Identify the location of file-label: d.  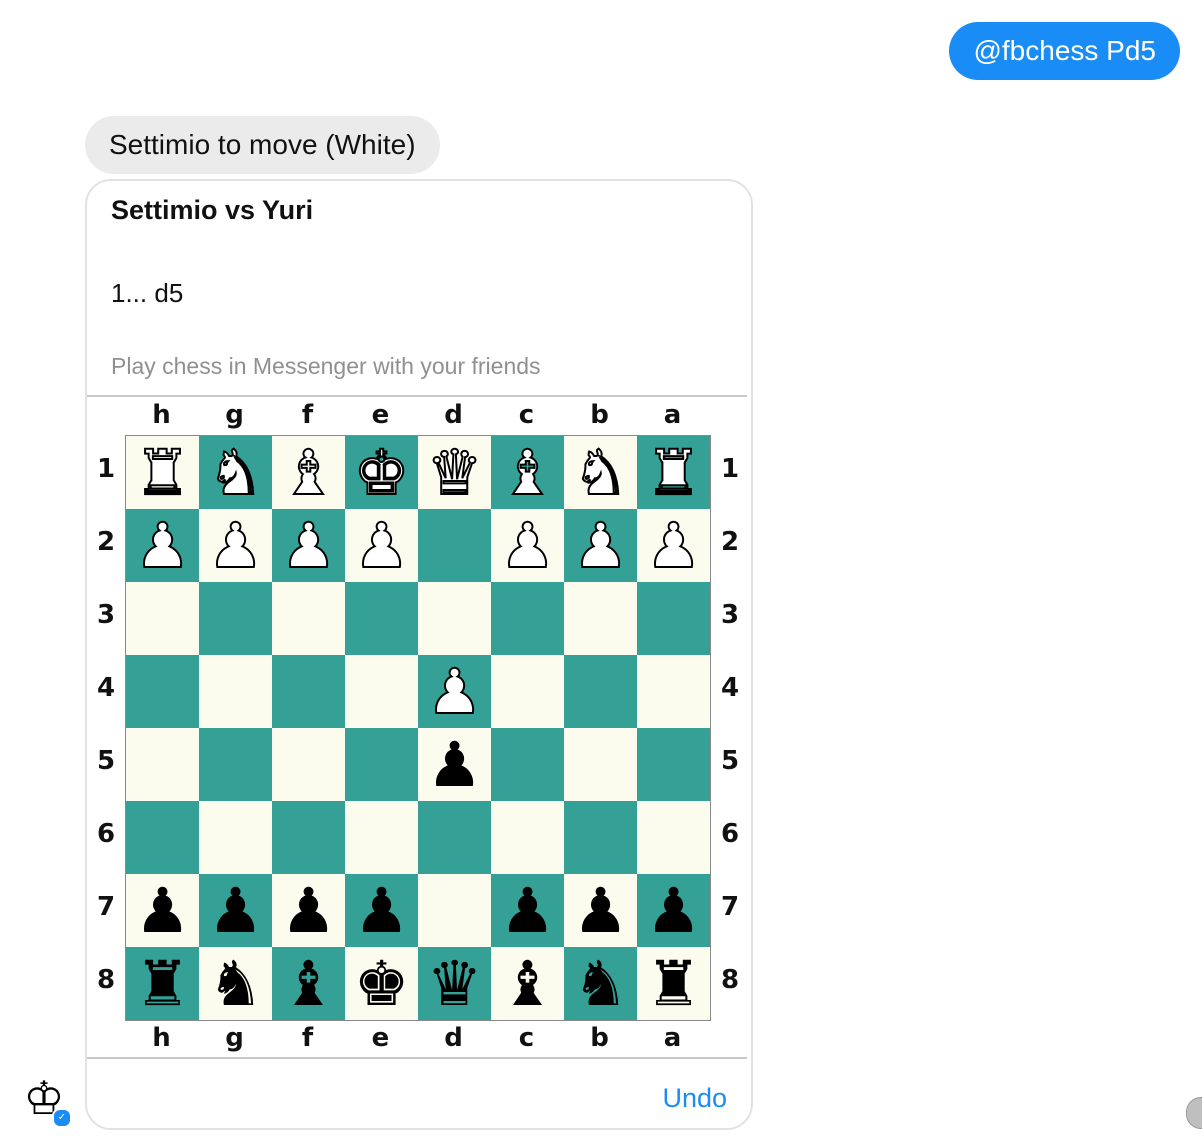
(453, 415).